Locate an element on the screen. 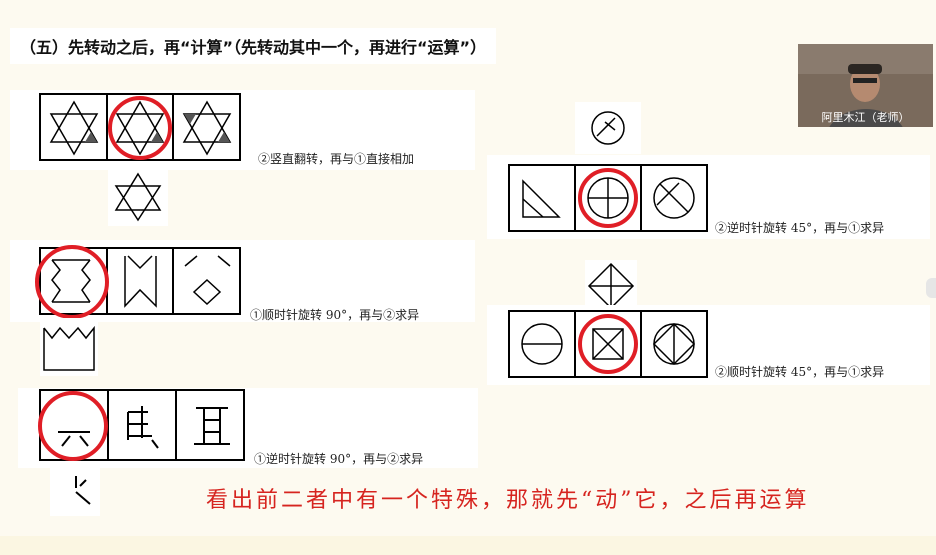 This screenshot has width=936, height=555. presenter-name: 阿里木江（老师） is located at coordinates (865, 117).